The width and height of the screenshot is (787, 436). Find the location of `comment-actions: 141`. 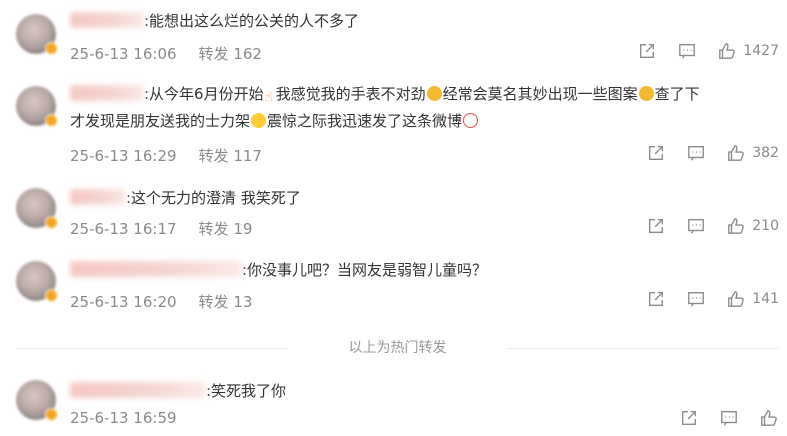

comment-actions: 141 is located at coordinates (712, 299).